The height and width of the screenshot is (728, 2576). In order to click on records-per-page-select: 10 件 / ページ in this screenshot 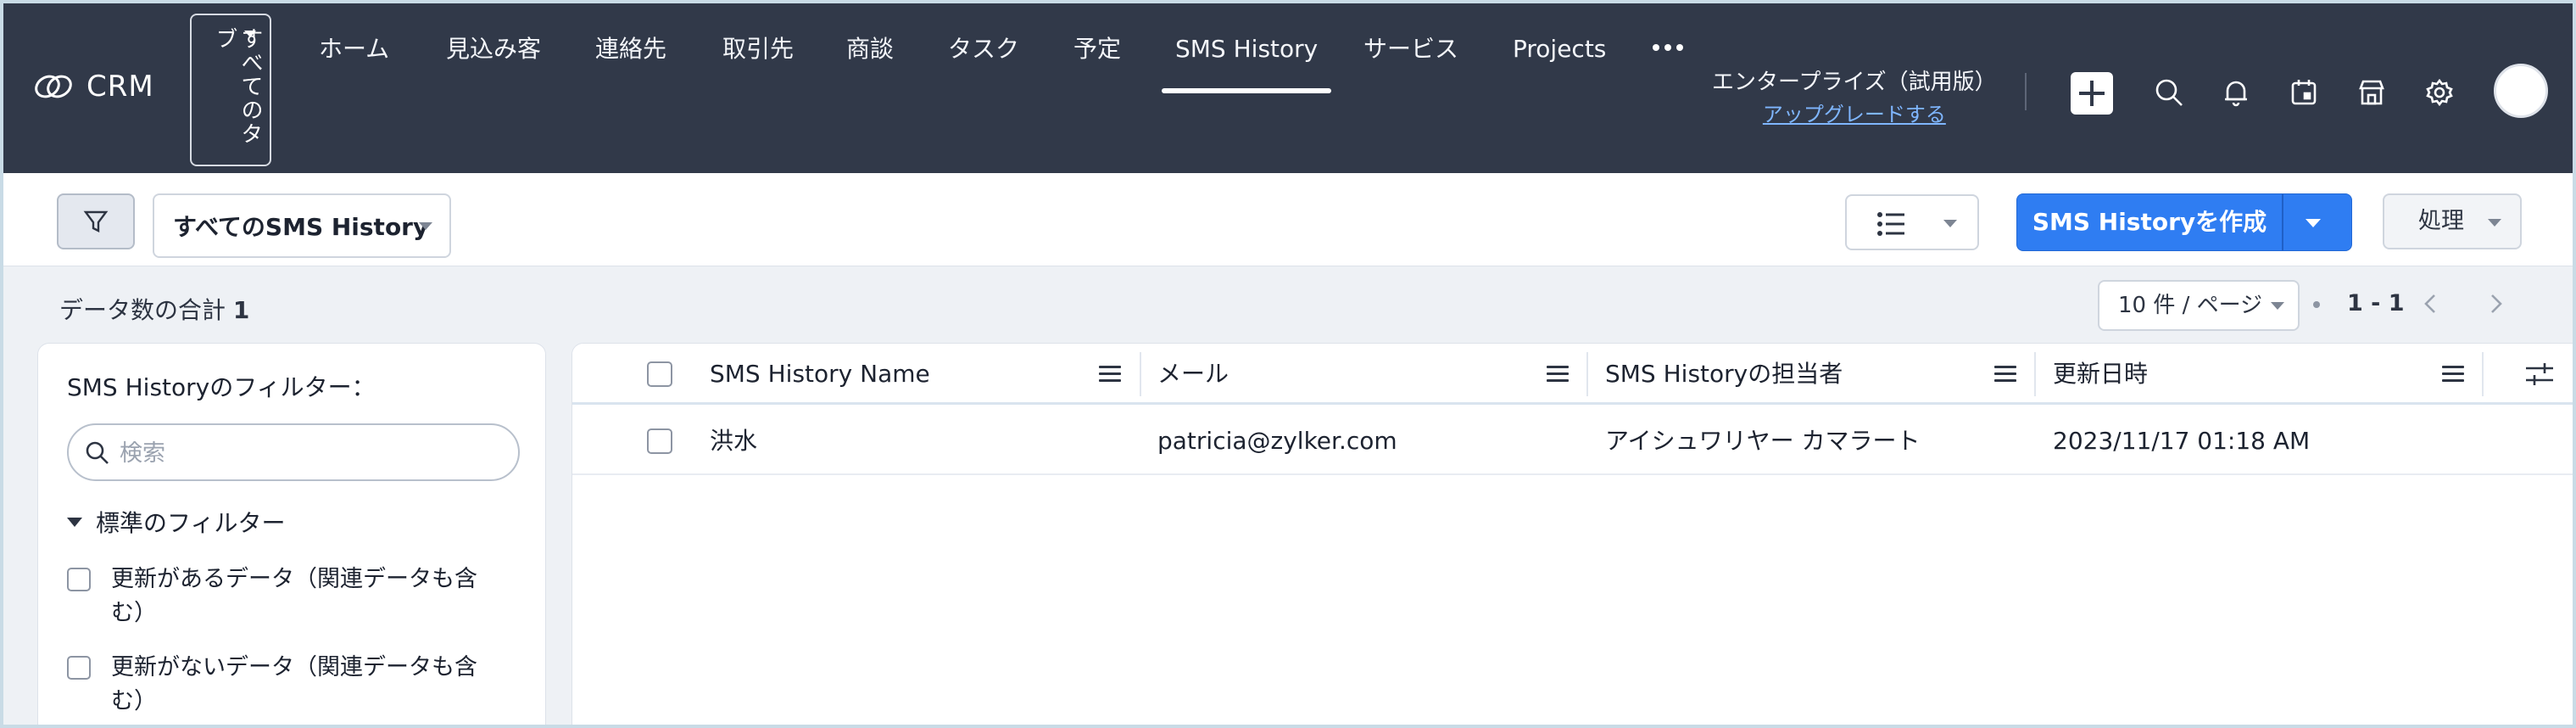, I will do `click(2199, 305)`.